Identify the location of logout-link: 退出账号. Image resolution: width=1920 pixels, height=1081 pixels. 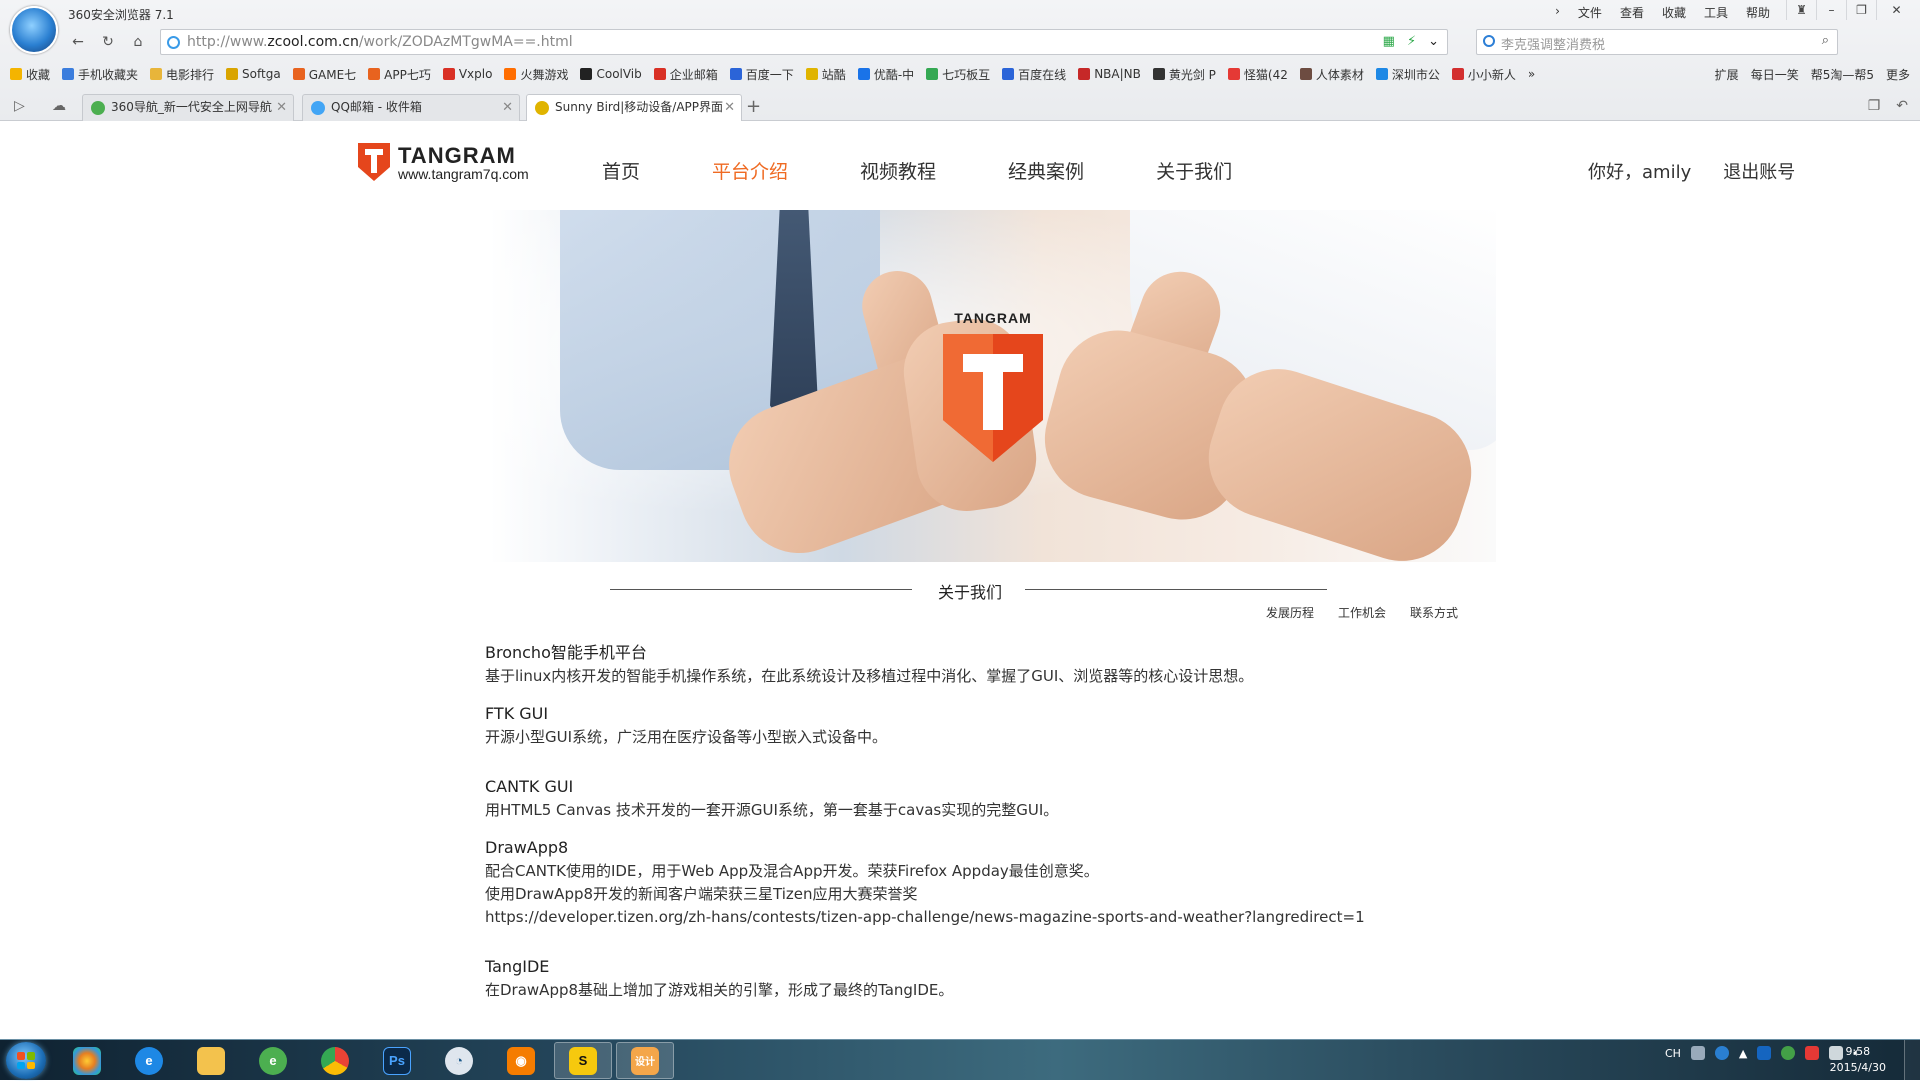
(1759, 171).